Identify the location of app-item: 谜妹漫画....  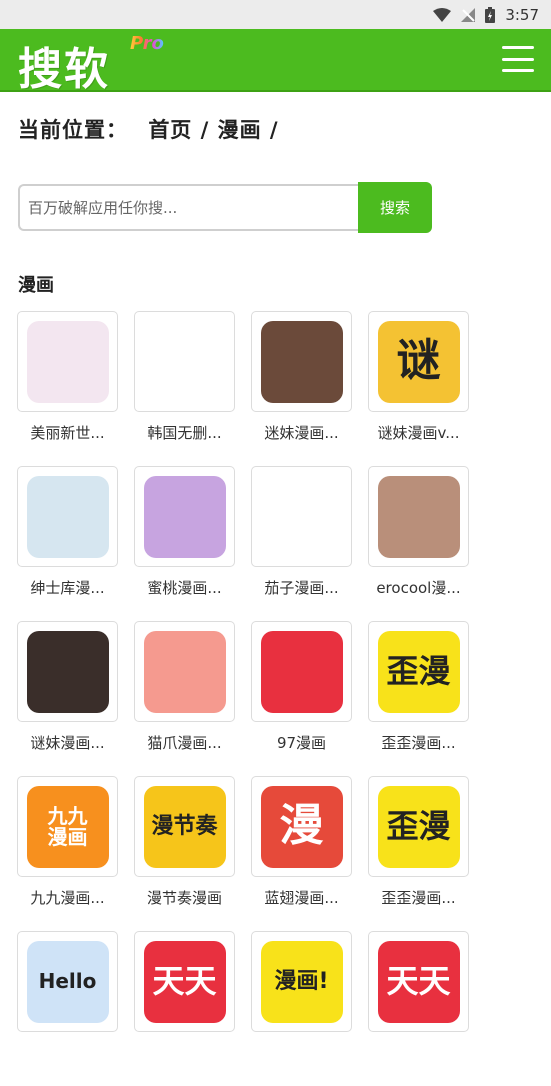
(67, 698).